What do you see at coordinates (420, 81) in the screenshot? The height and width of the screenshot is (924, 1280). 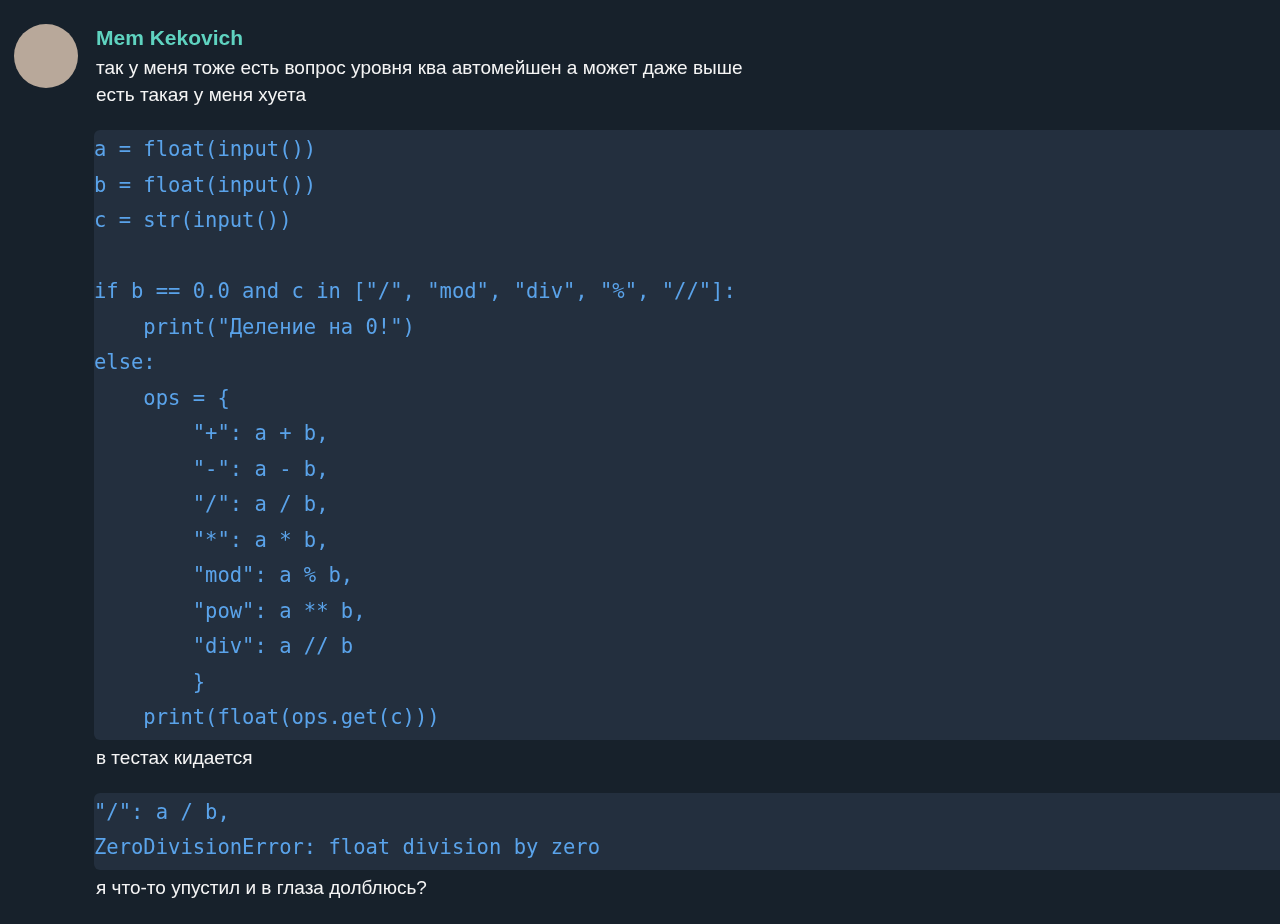 I see `message-text: так у меня тоже есть вопрос уровня ква автомейшен а может даже выше есть такая у меня хуета` at bounding box center [420, 81].